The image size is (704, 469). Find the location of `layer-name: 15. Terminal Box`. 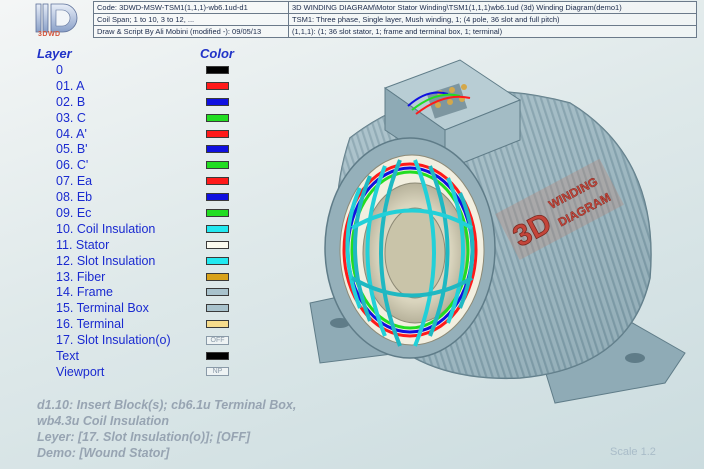

layer-name: 15. Terminal Box is located at coordinates (102, 308).